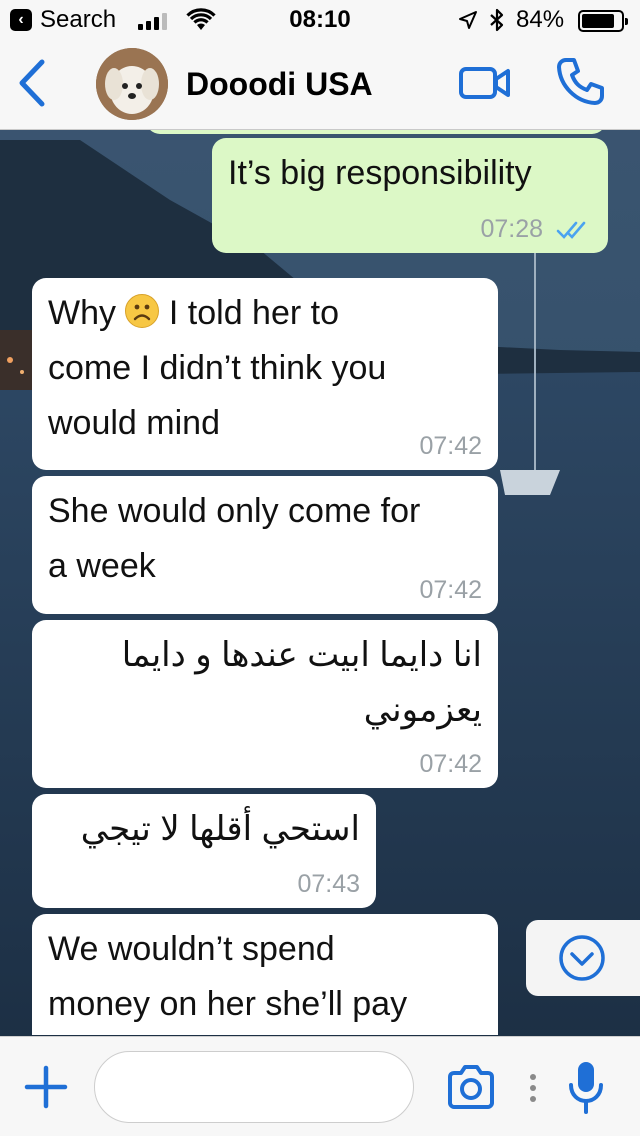  What do you see at coordinates (603, 21) in the screenshot?
I see `battery-icon` at bounding box center [603, 21].